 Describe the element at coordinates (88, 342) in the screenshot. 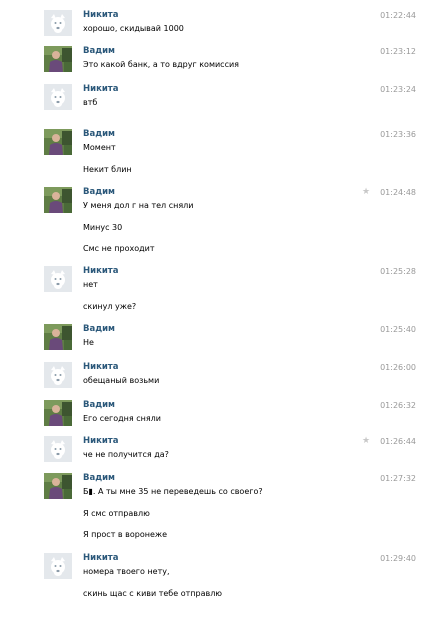

I see `message-text: Не` at that location.